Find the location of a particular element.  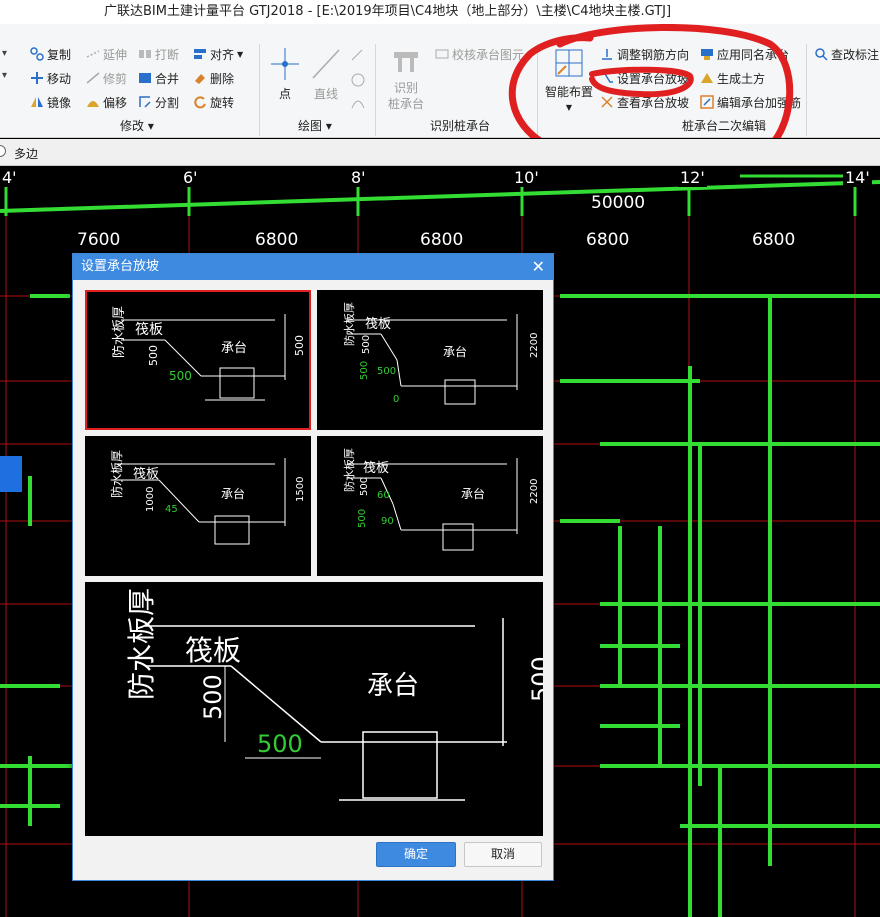

identify-cap-button: 识别 桩承台 is located at coordinates (406, 79).